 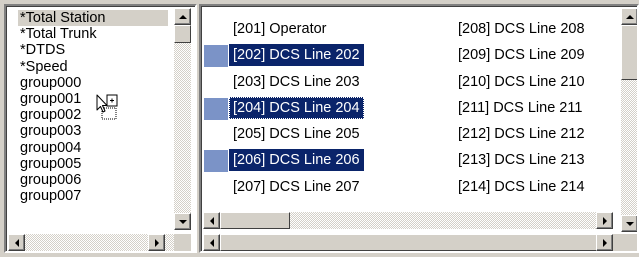 I want to click on list-item: [210] DCS Line 210, so click(x=539, y=82).